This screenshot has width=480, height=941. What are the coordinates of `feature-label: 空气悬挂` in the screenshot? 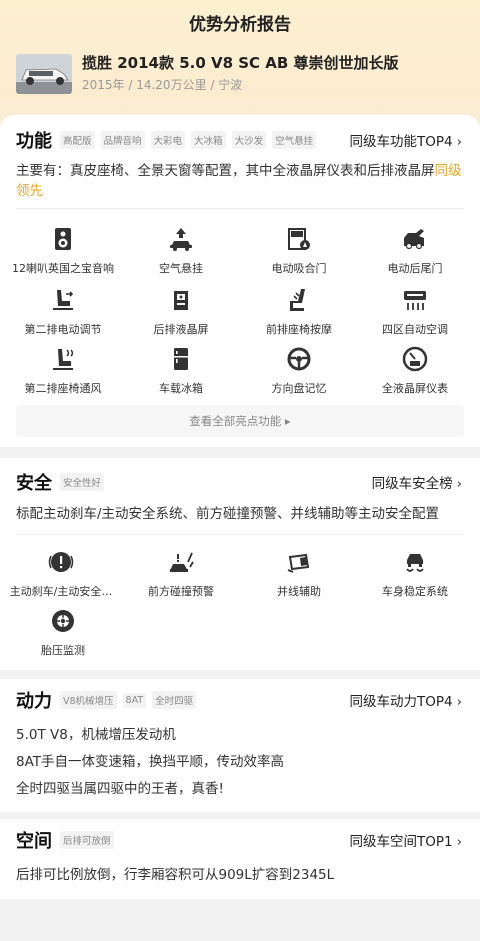 It's located at (181, 268).